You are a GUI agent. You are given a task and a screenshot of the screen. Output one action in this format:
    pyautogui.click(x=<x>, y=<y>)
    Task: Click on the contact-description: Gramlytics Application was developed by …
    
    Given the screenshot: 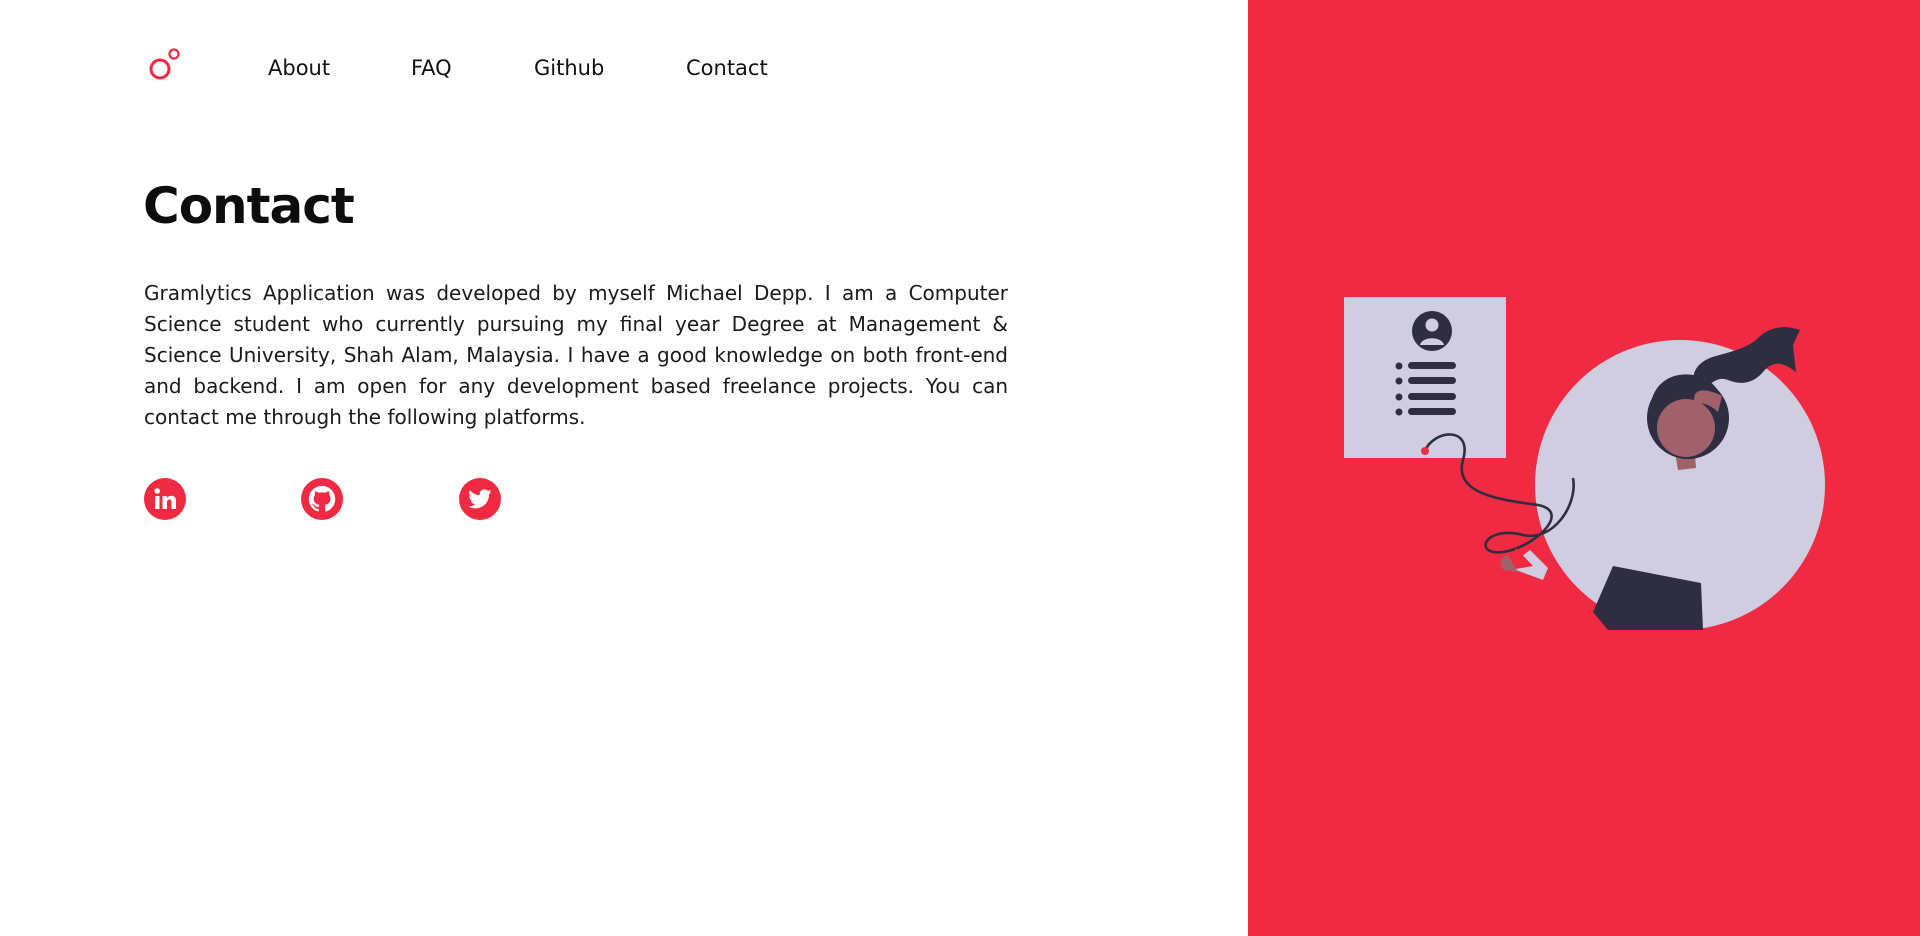 What is the action you would take?
    pyautogui.click(x=576, y=355)
    